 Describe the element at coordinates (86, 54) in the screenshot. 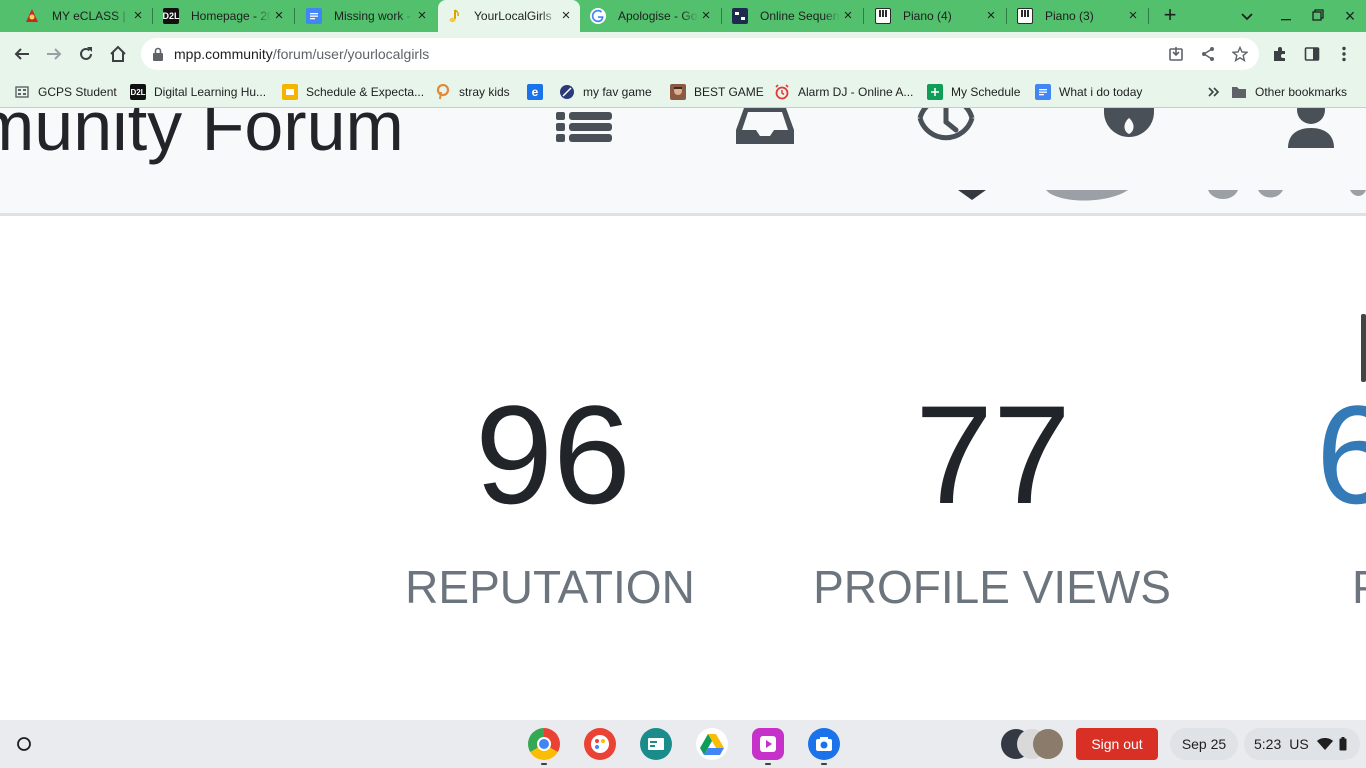

I see `reload-icon` at that location.